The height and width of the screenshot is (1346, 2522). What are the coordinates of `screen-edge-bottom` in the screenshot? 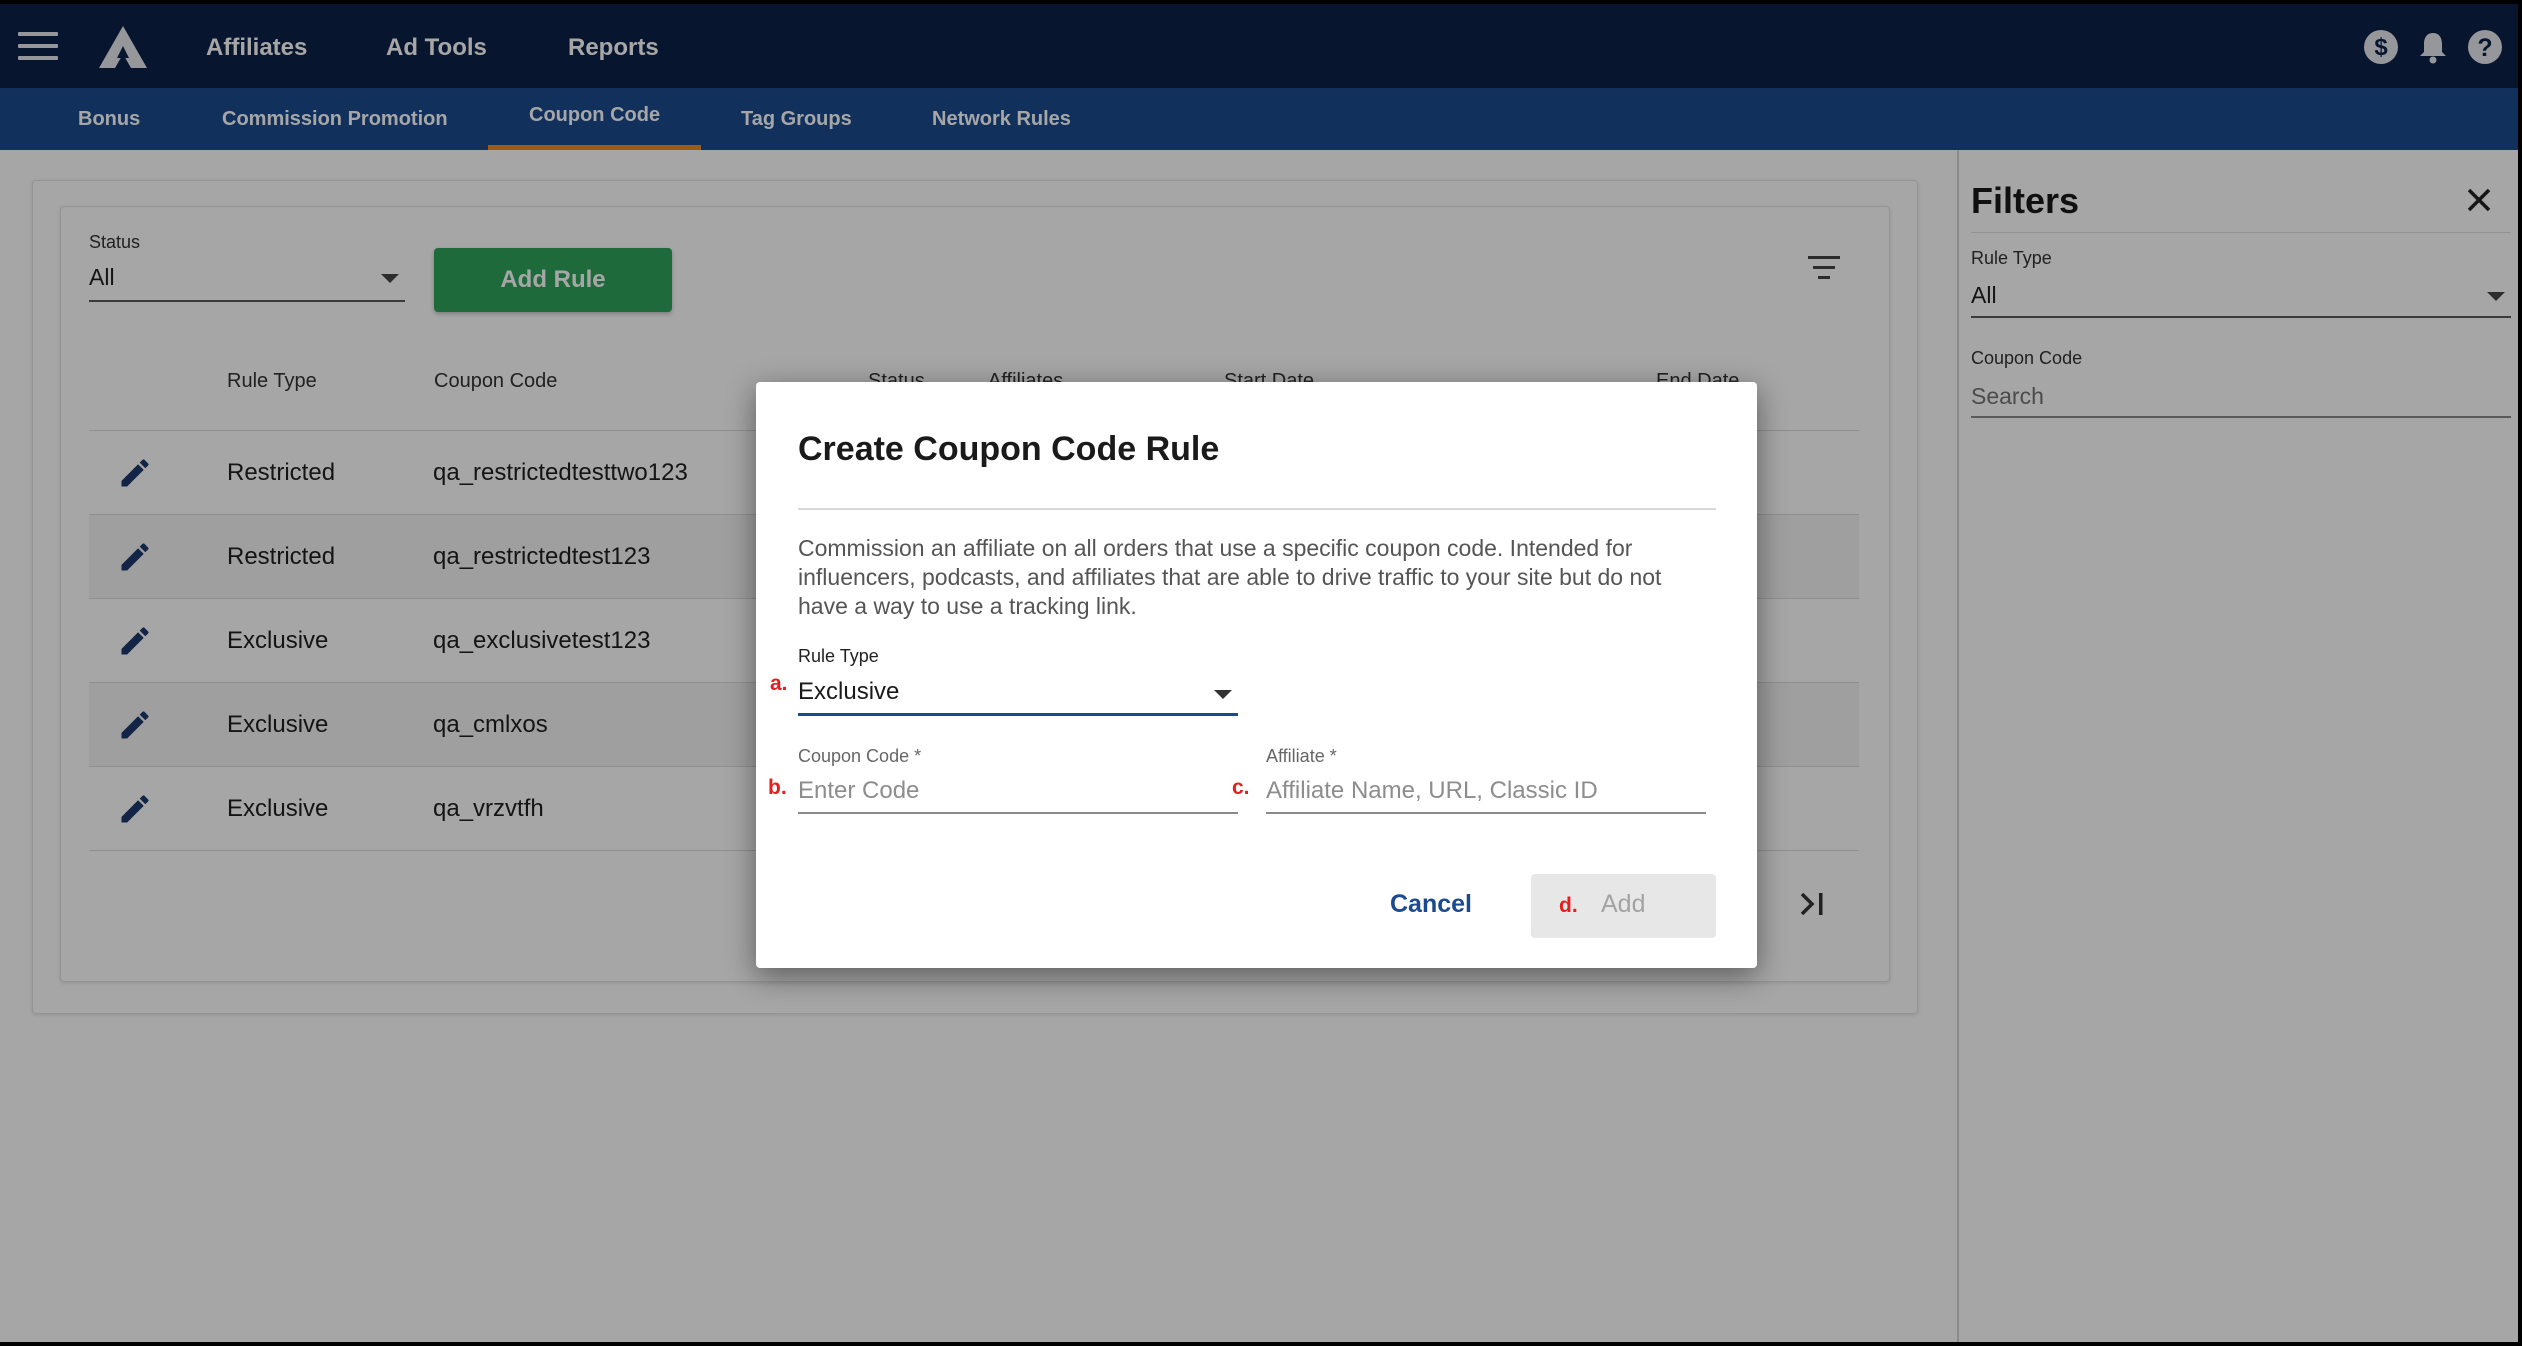 It's located at (1261, 1344).